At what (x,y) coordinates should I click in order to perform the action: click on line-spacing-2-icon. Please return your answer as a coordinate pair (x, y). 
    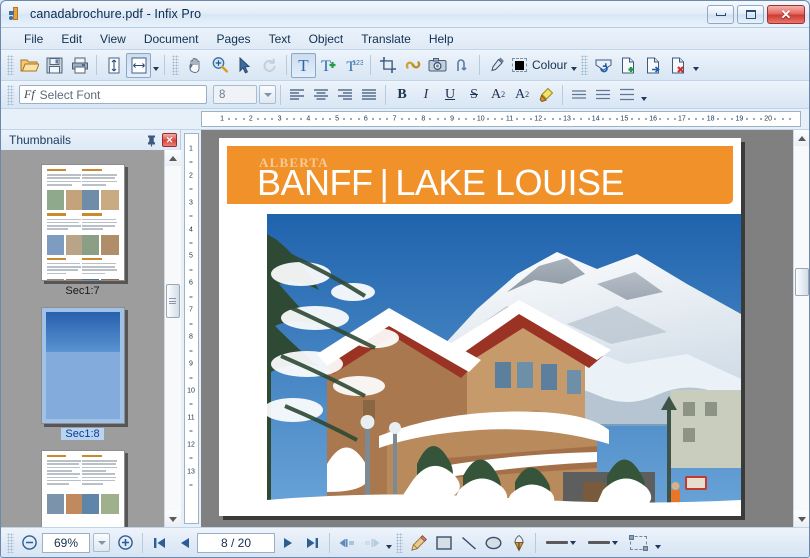
    Looking at the image, I should click on (603, 95).